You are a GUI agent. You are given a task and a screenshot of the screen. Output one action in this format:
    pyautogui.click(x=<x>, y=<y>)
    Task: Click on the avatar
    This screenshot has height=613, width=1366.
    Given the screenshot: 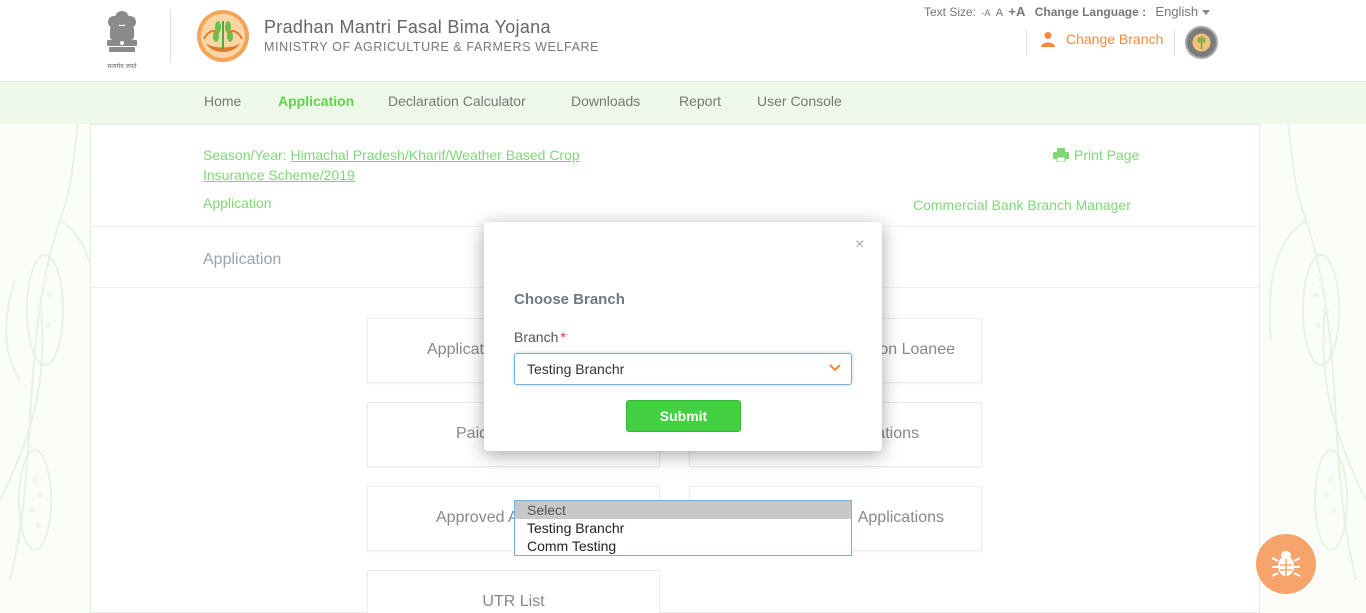 What is the action you would take?
    pyautogui.click(x=1201, y=42)
    